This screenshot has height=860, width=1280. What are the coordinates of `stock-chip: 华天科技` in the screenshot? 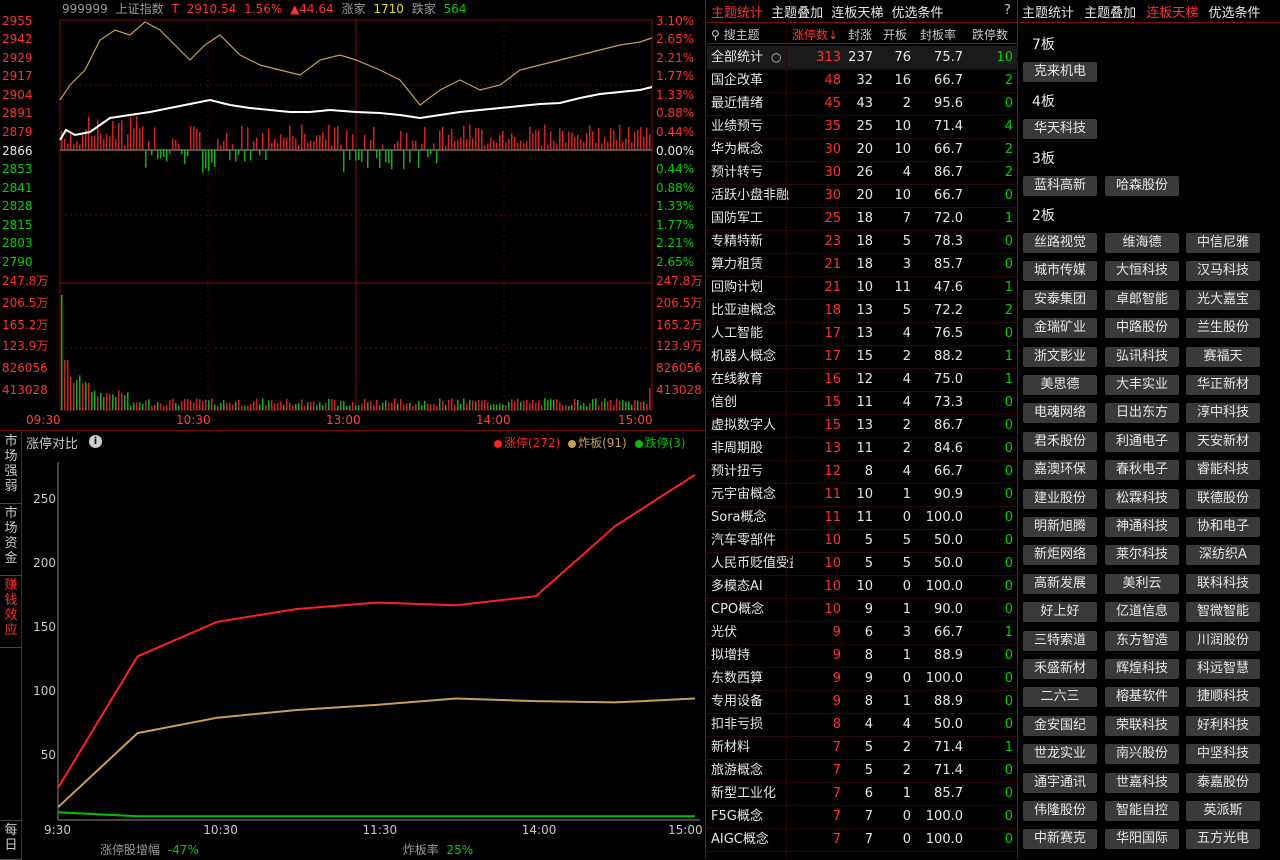 It's located at (1060, 129).